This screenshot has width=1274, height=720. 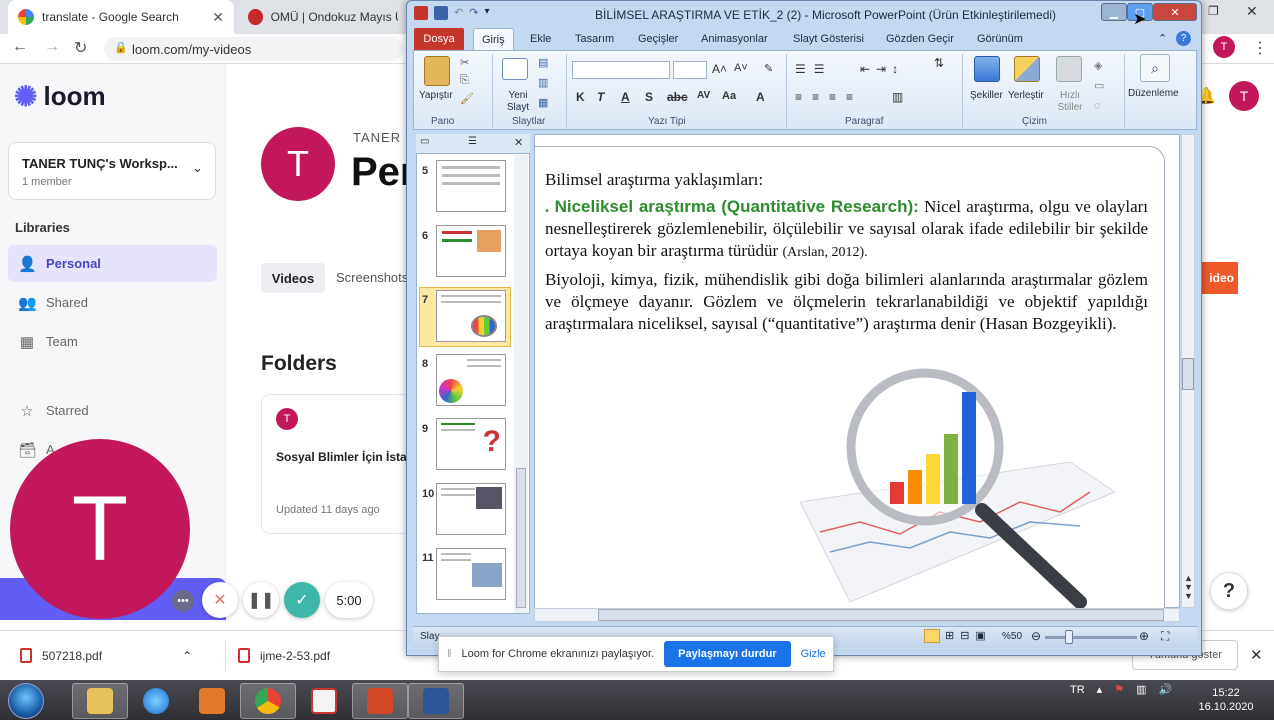 I want to click on copy-icon: ⎘, so click(x=464, y=80).